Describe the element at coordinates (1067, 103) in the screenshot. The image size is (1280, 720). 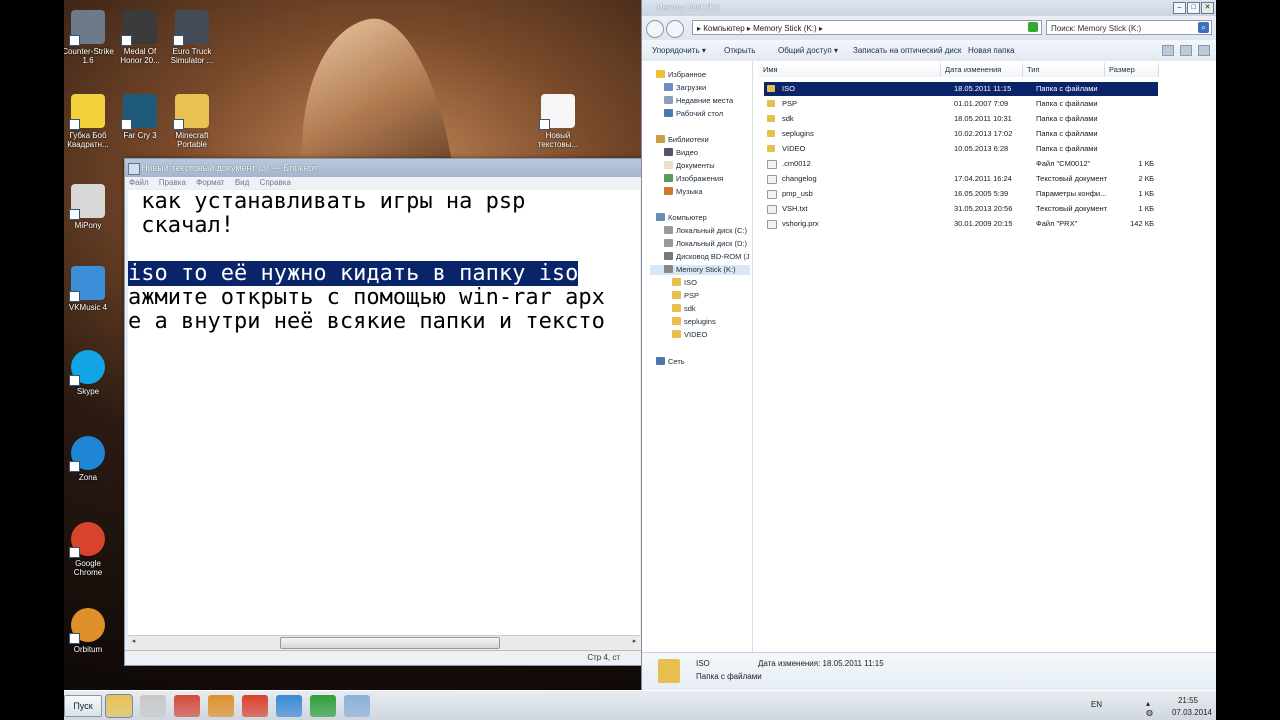
I see `file-type: Папка с файлами` at that location.